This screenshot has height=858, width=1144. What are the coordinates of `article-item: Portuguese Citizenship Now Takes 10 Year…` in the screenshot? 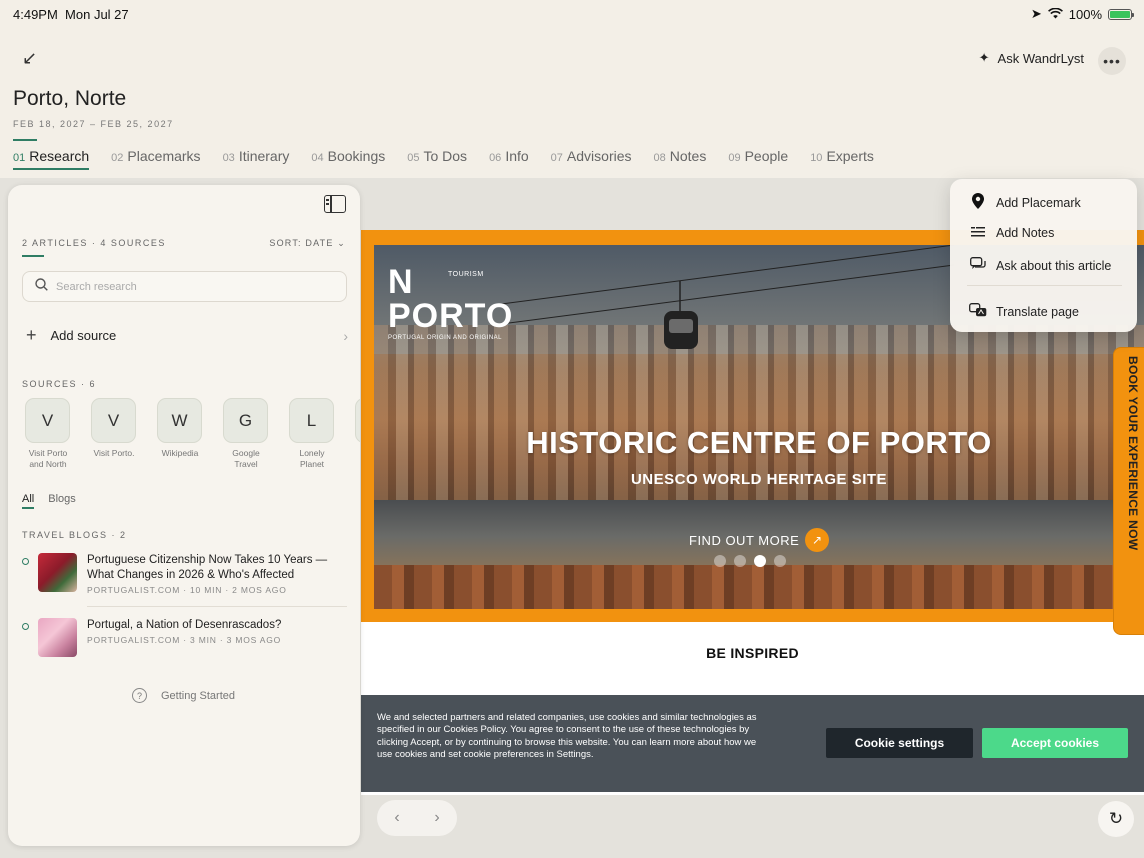 It's located at (184, 574).